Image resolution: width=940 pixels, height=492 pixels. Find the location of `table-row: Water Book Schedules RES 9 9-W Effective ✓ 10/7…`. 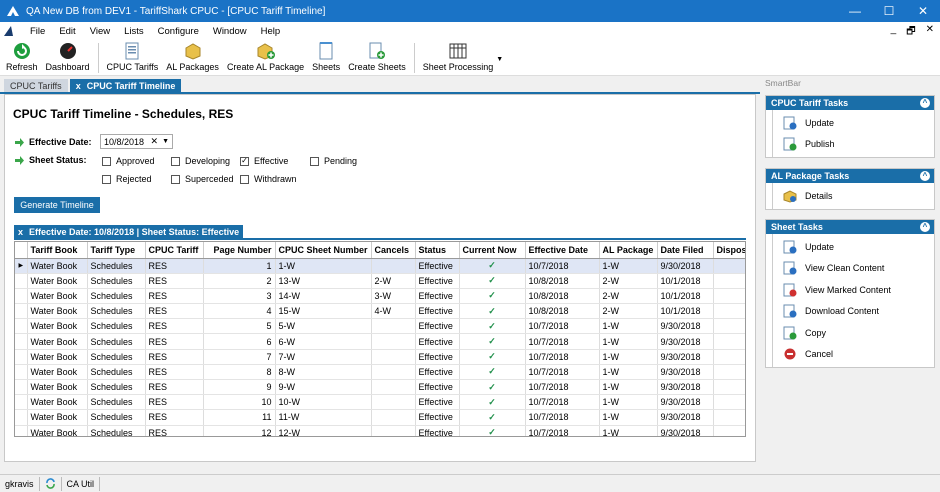

table-row: Water Book Schedules RES 9 9-W Effective ✓ 10/7… is located at coordinates (380, 387).